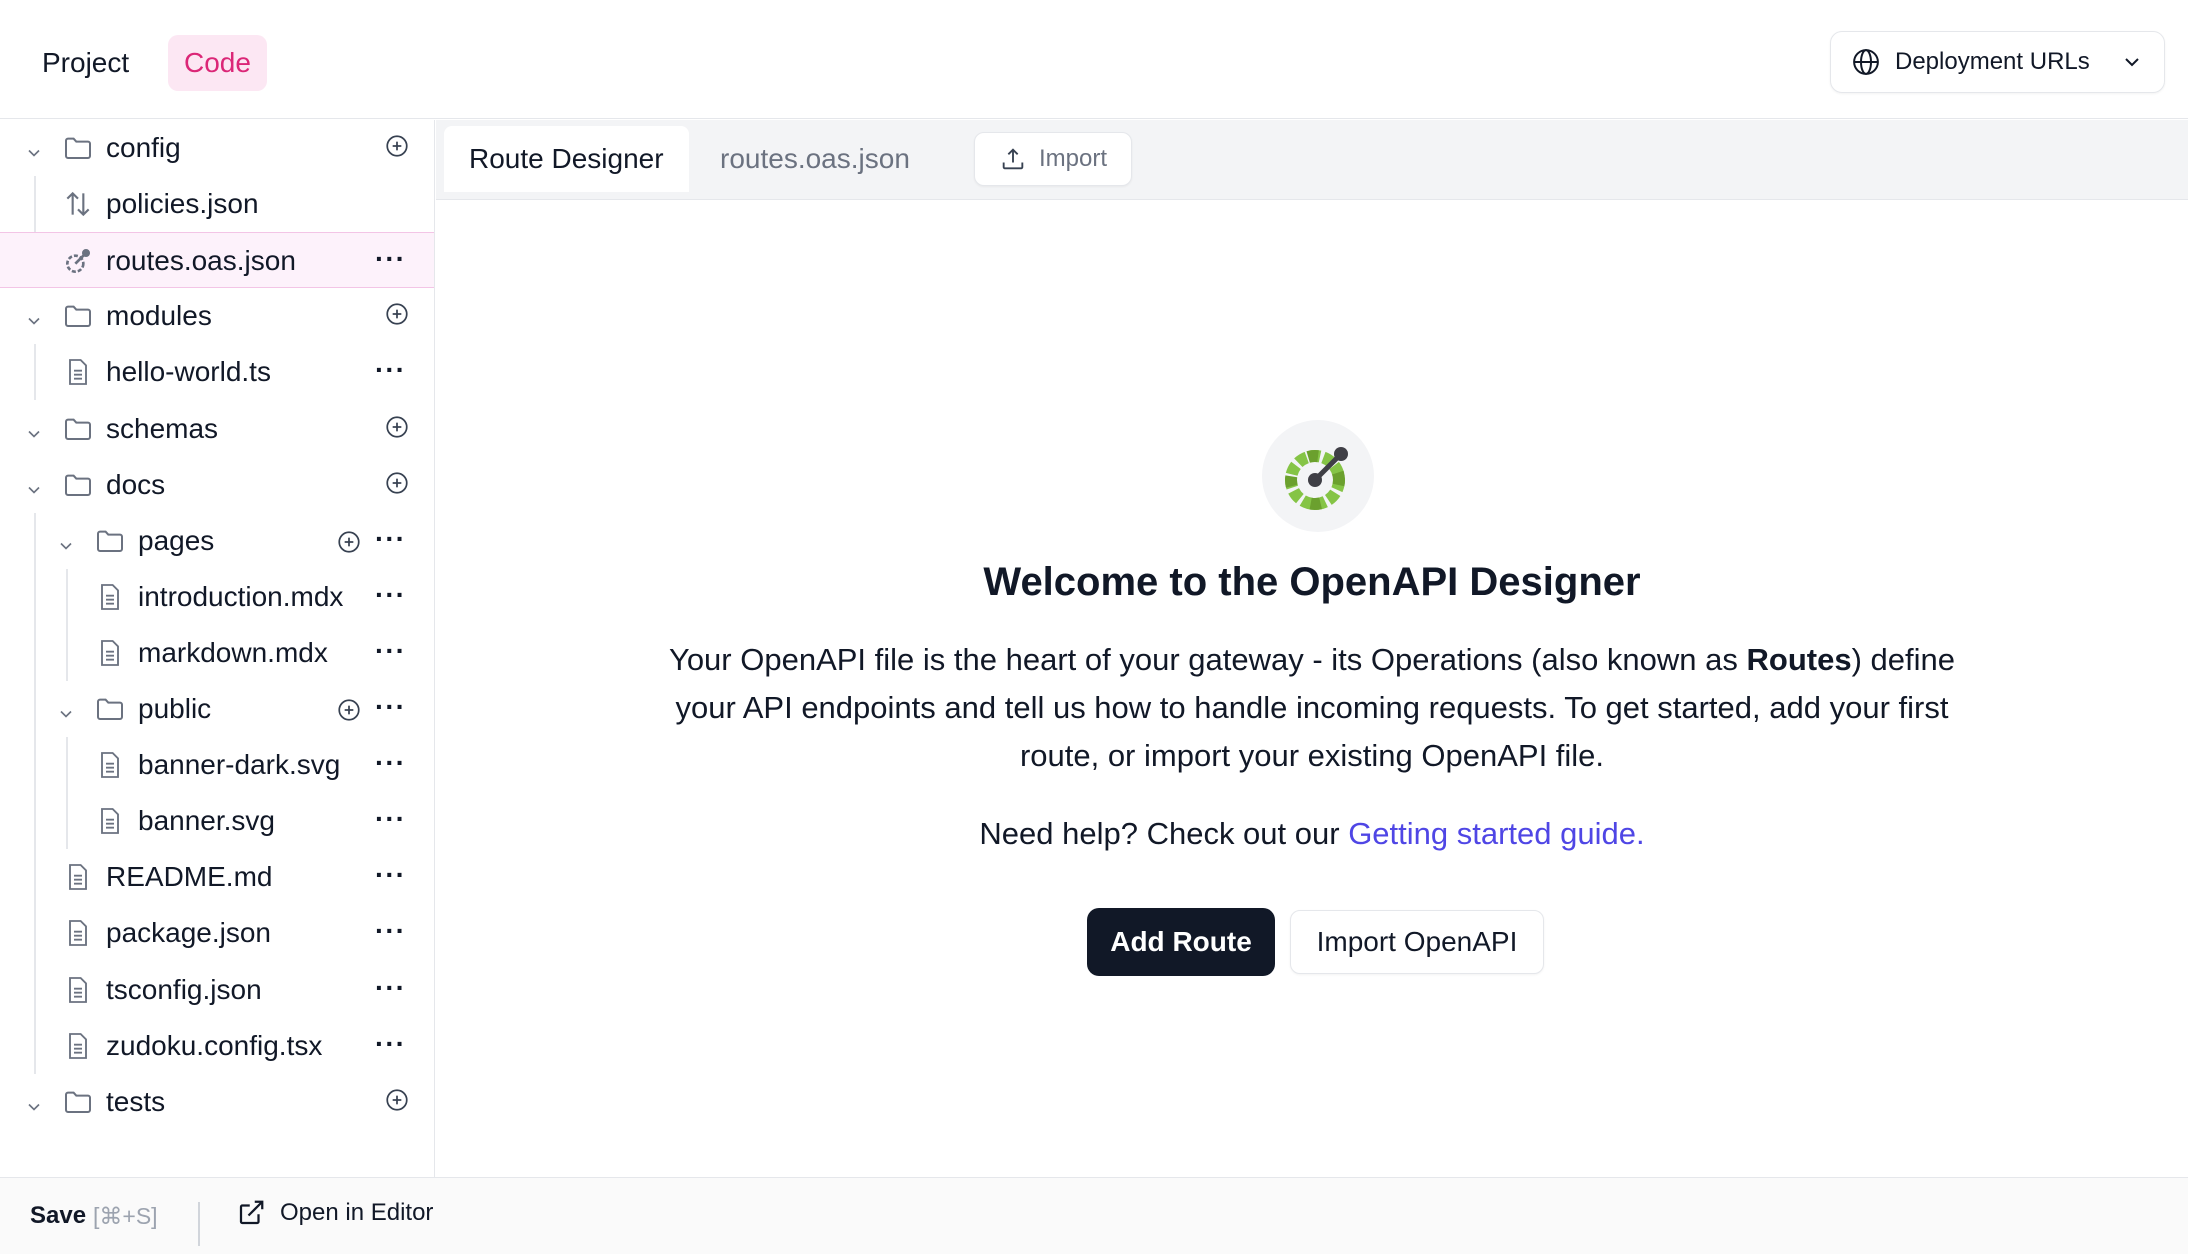 The width and height of the screenshot is (2188, 1254). What do you see at coordinates (217, 709) in the screenshot?
I see `folder-row: public ···` at bounding box center [217, 709].